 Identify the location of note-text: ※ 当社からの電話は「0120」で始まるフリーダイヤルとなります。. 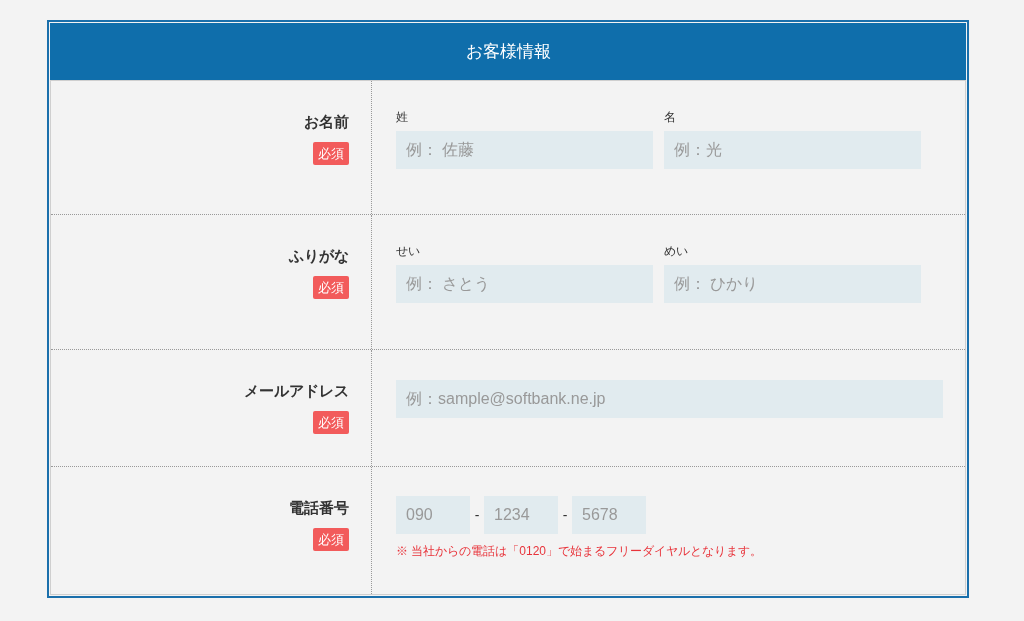
(579, 551).